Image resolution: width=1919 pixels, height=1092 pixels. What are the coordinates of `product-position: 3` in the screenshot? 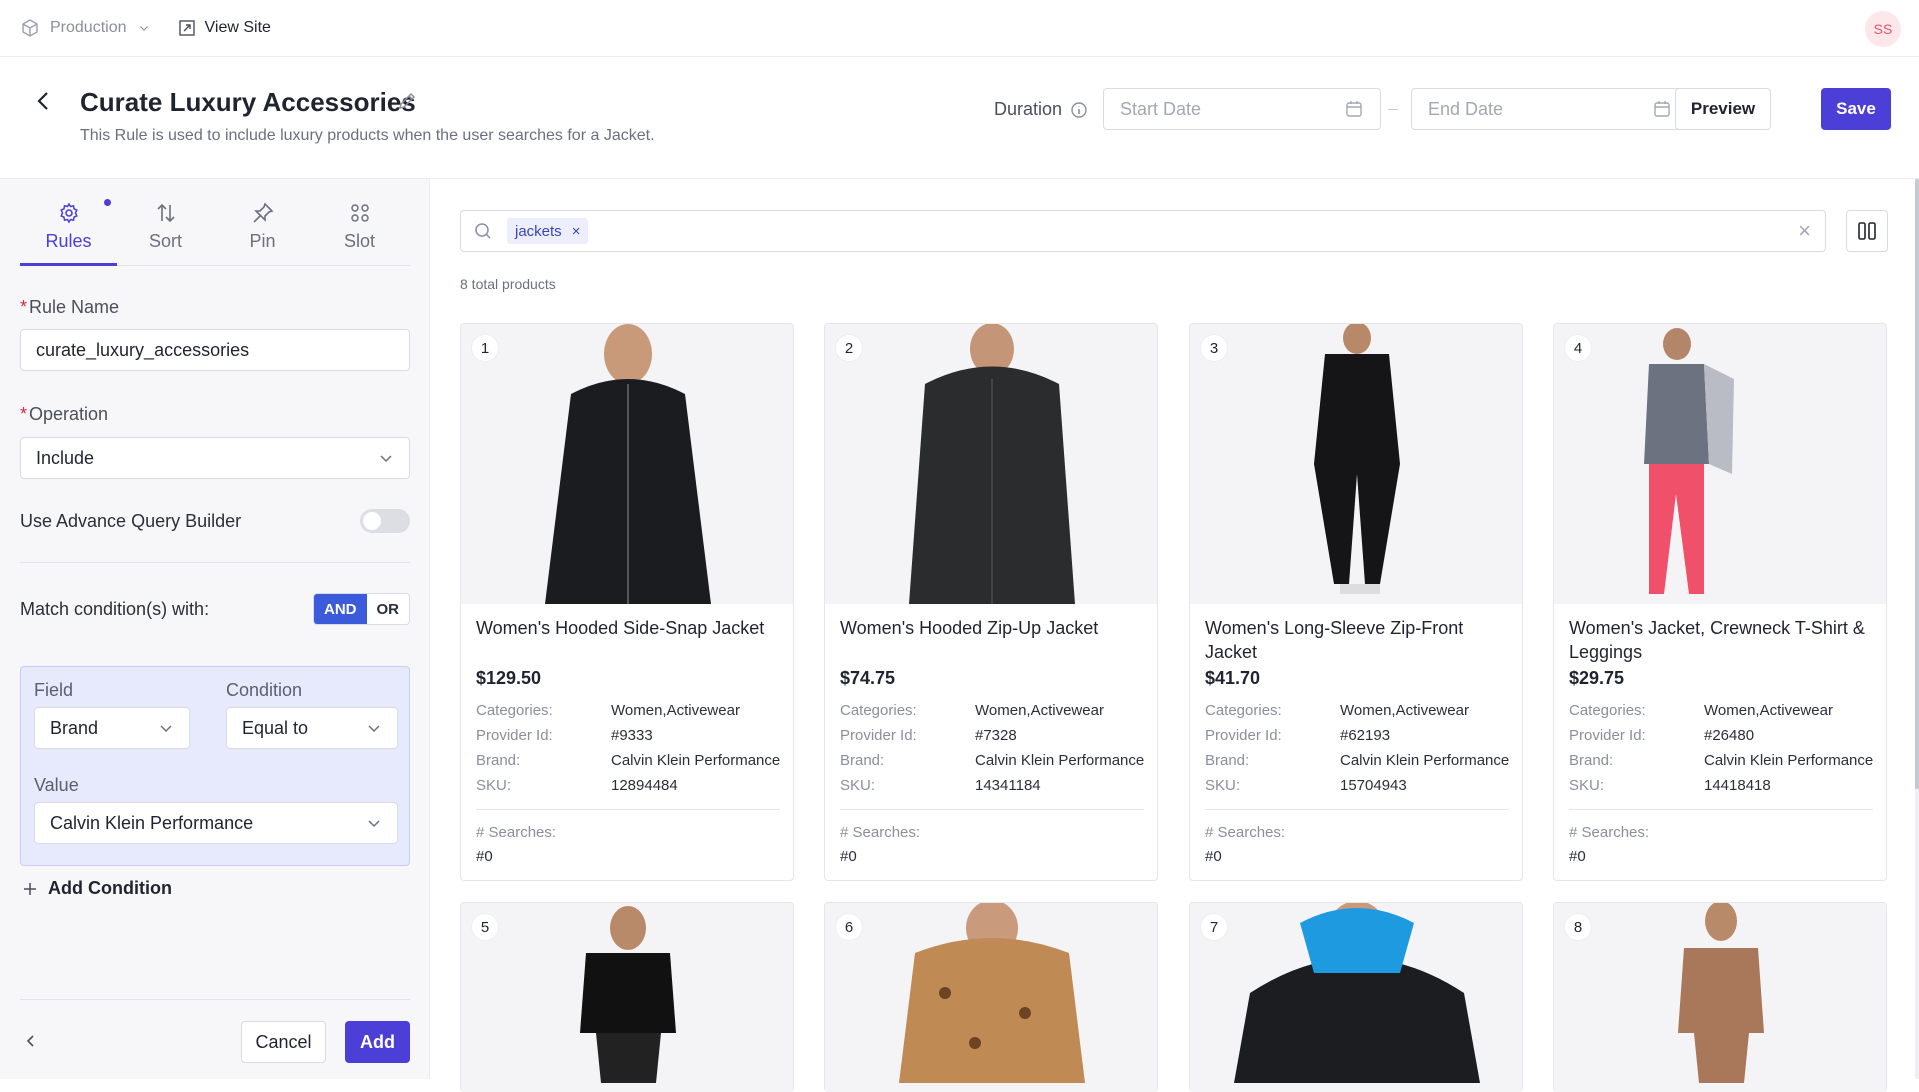 It's located at (1214, 348).